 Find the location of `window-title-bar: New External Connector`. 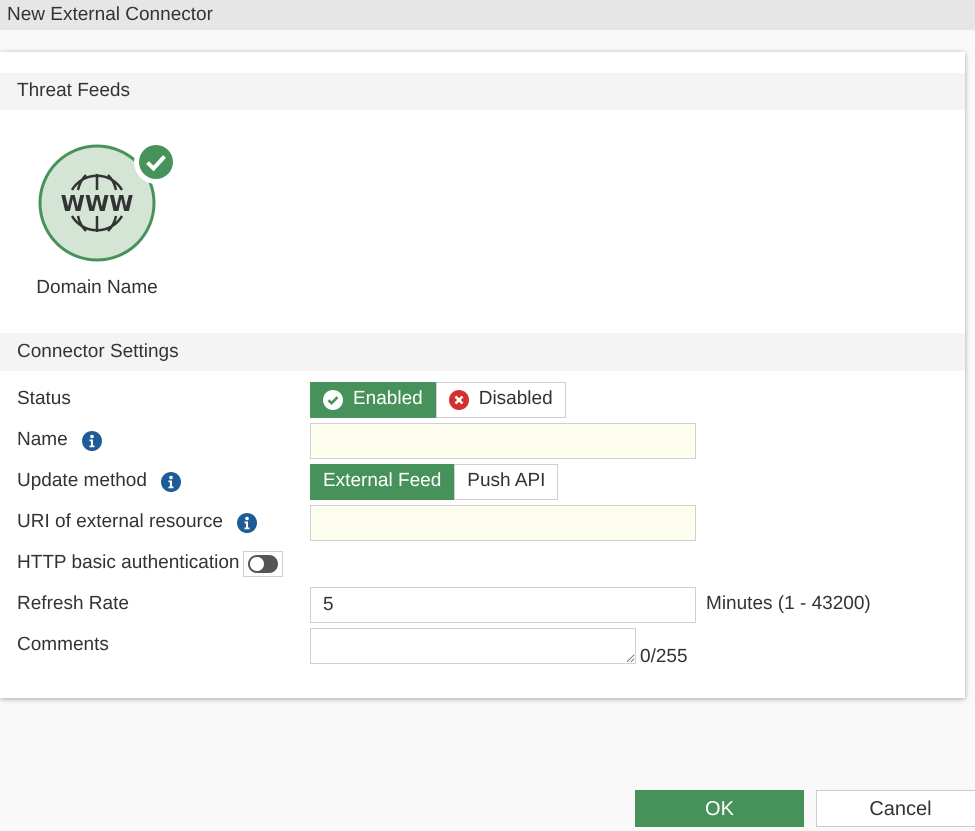

window-title-bar: New External Connector is located at coordinates (487, 15).